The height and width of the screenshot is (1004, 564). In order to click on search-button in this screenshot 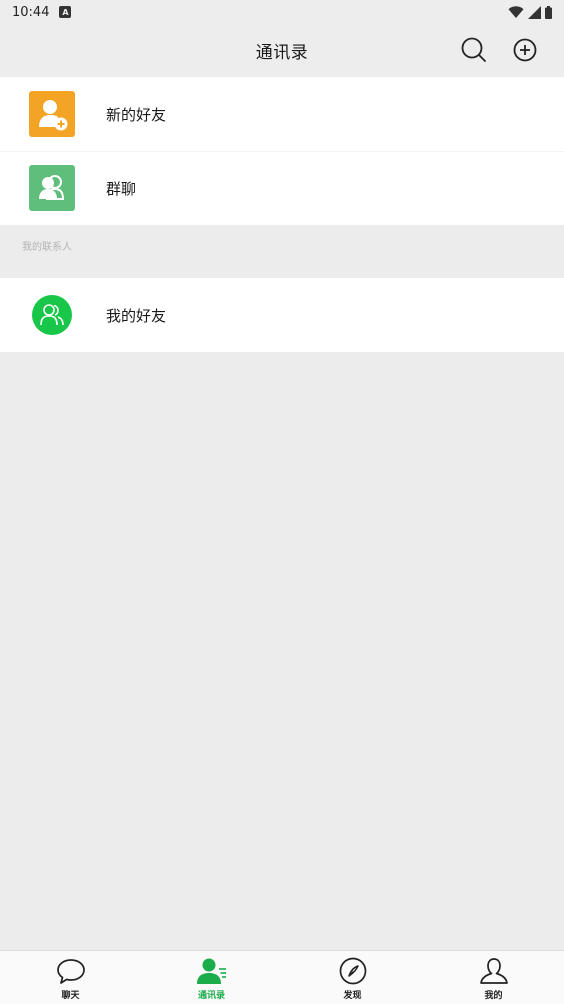, I will do `click(474, 50)`.